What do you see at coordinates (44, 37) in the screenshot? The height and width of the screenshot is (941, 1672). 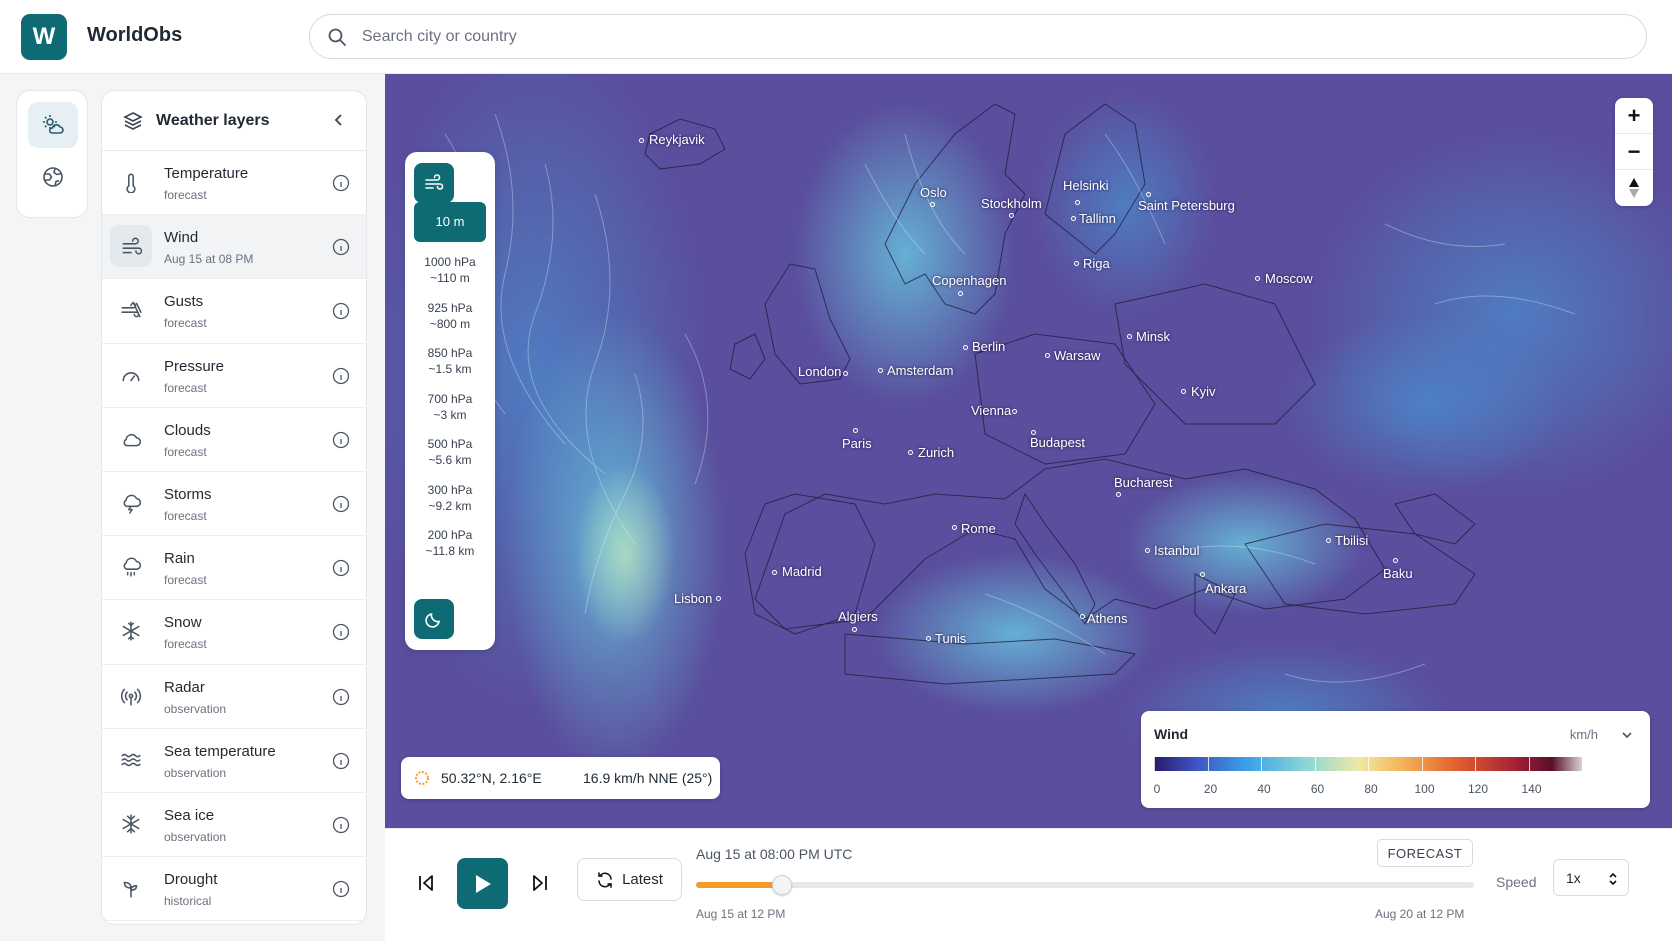 I see `app-logo: W` at bounding box center [44, 37].